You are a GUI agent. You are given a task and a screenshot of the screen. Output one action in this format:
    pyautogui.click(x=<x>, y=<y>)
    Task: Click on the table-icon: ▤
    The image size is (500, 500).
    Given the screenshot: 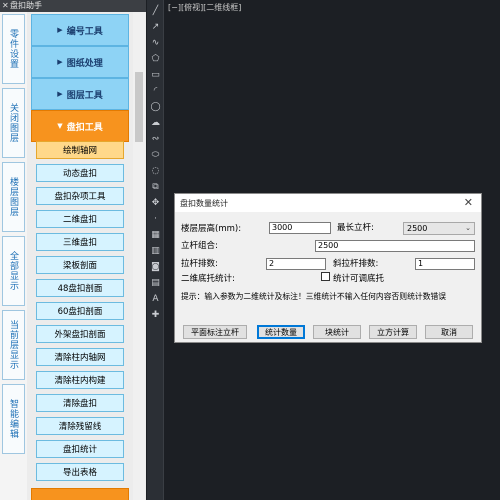 What is the action you would take?
    pyautogui.click(x=155, y=282)
    